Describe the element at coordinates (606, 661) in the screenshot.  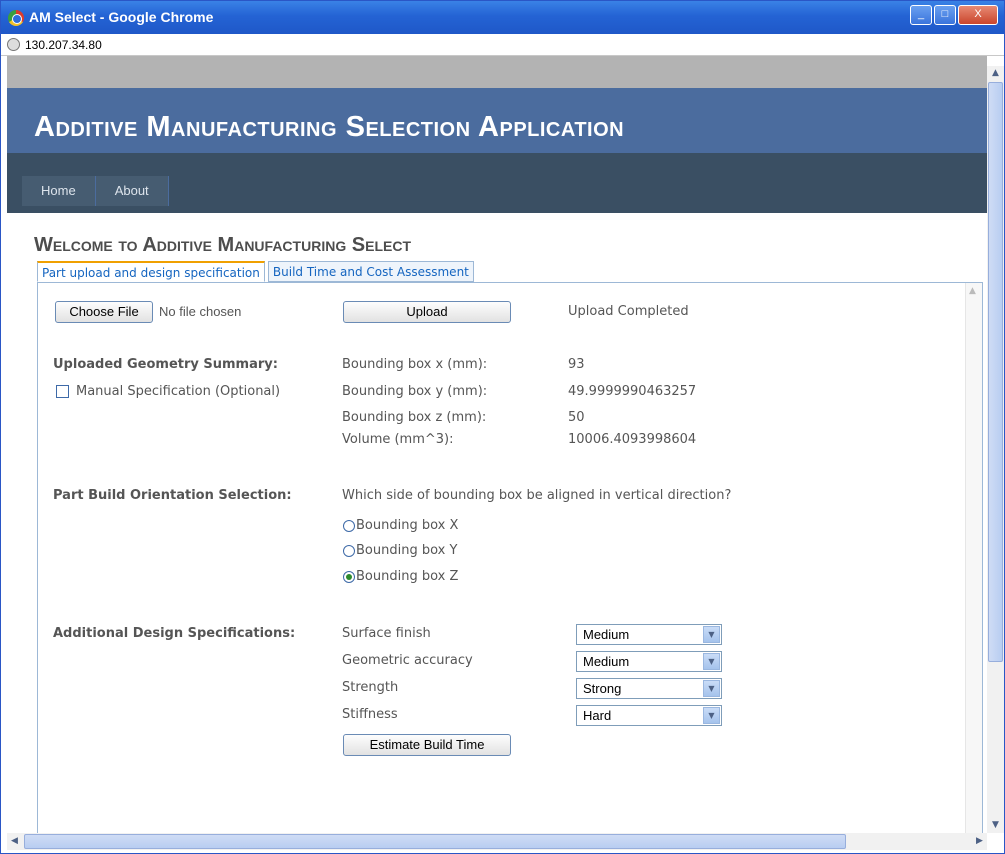
I see `geometric-accuracy-value: Medium` at that location.